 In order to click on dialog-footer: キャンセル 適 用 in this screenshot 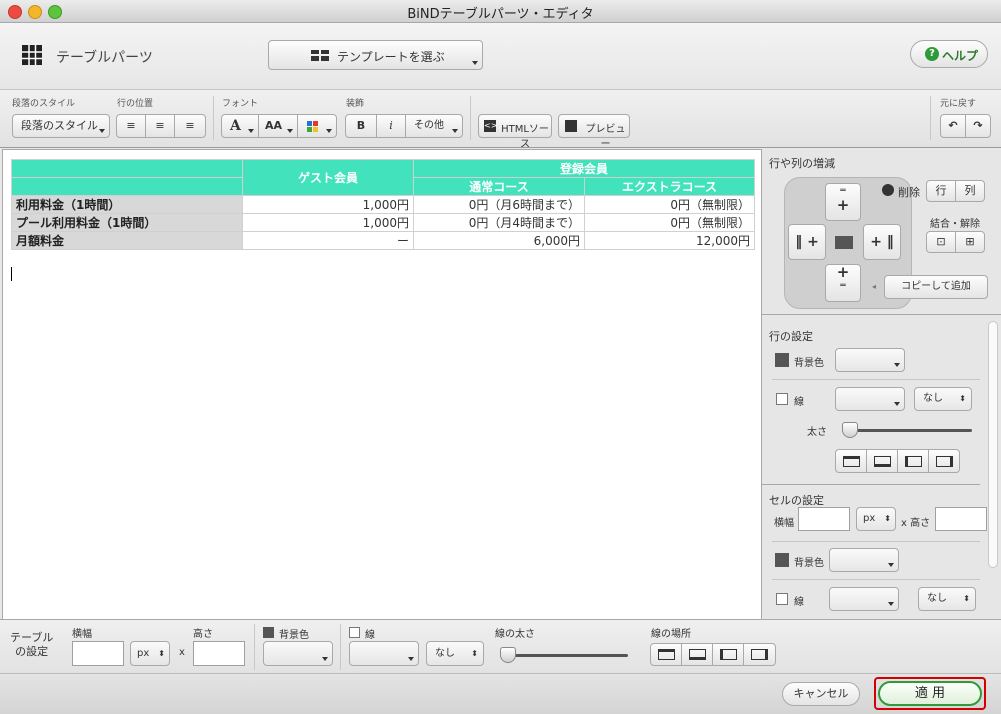, I will do `click(500, 693)`.